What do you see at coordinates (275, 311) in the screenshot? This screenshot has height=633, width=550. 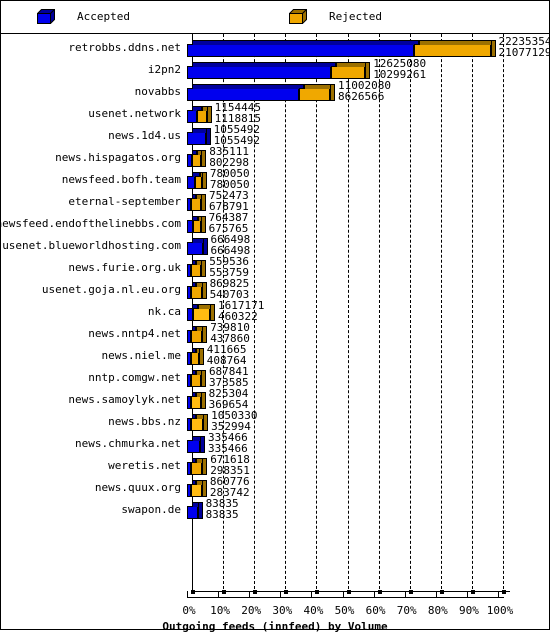 I see `chart-row: nk.ca 1617171 460322` at bounding box center [275, 311].